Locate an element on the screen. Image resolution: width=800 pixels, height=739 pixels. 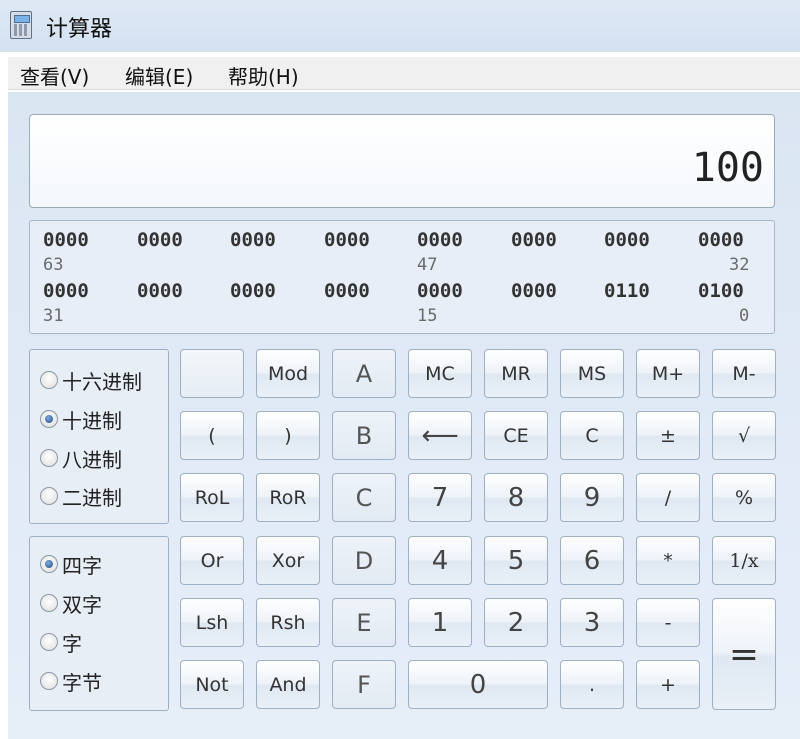
word-size-panel: 四字 双字 字 字节 is located at coordinates (99, 623).